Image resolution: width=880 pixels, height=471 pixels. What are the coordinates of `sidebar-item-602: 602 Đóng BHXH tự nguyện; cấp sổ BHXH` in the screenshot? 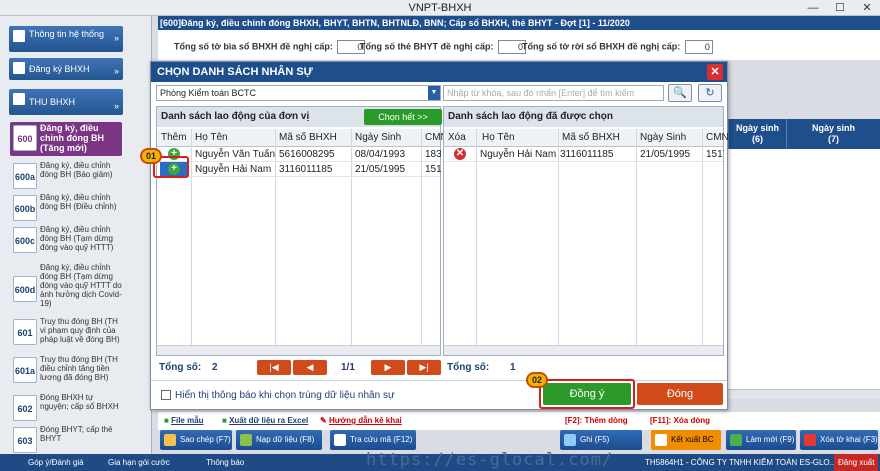 It's located at (66, 409).